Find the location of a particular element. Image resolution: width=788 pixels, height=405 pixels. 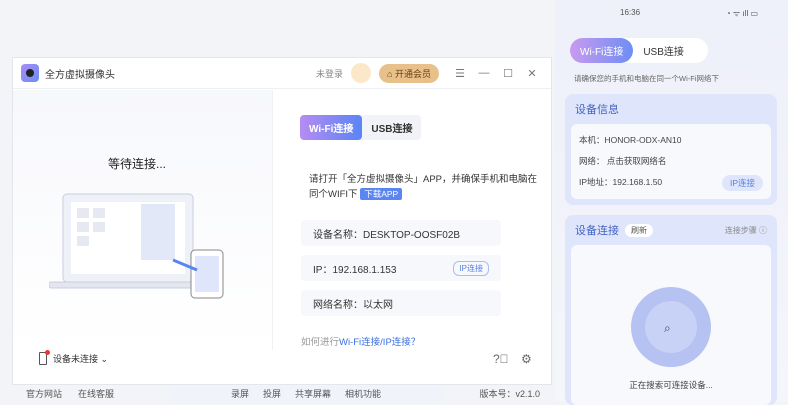

vip-label: 开通会员 is located at coordinates (412, 73).